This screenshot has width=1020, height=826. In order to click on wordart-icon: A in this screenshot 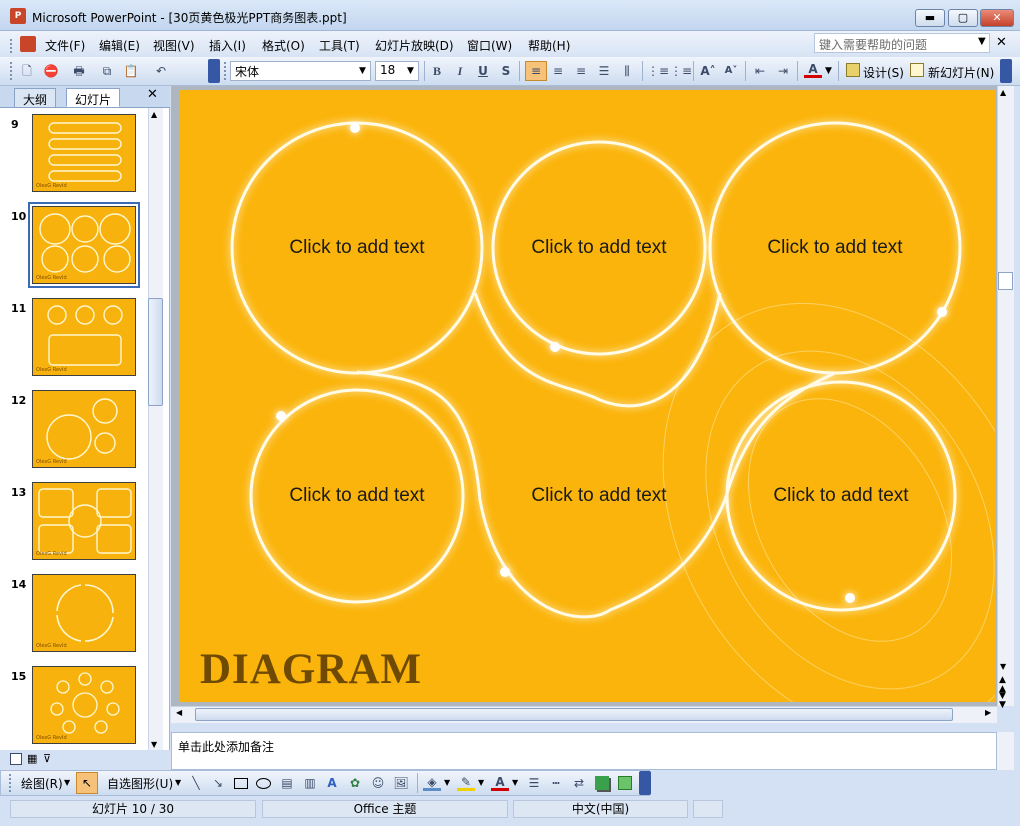, I will do `click(332, 783)`.